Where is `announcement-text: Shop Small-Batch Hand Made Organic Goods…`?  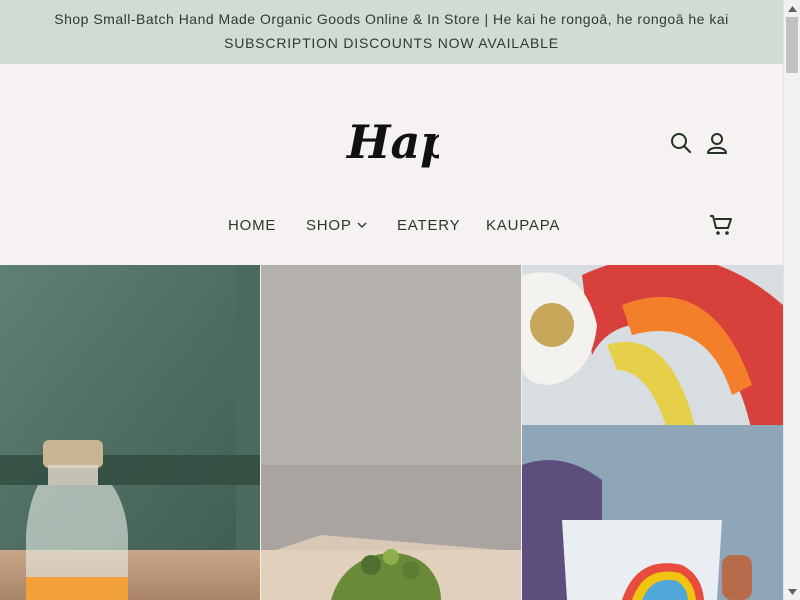 announcement-text: Shop Small-Batch Hand Made Organic Goods… is located at coordinates (391, 19).